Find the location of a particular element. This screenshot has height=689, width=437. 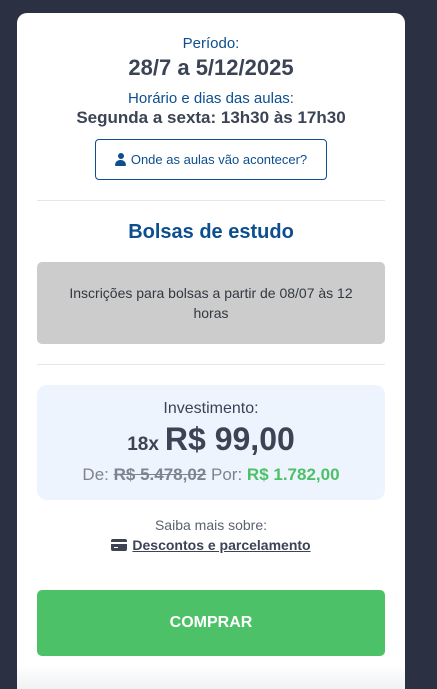

discounts-link: Descontos e parcelamento is located at coordinates (211, 545).